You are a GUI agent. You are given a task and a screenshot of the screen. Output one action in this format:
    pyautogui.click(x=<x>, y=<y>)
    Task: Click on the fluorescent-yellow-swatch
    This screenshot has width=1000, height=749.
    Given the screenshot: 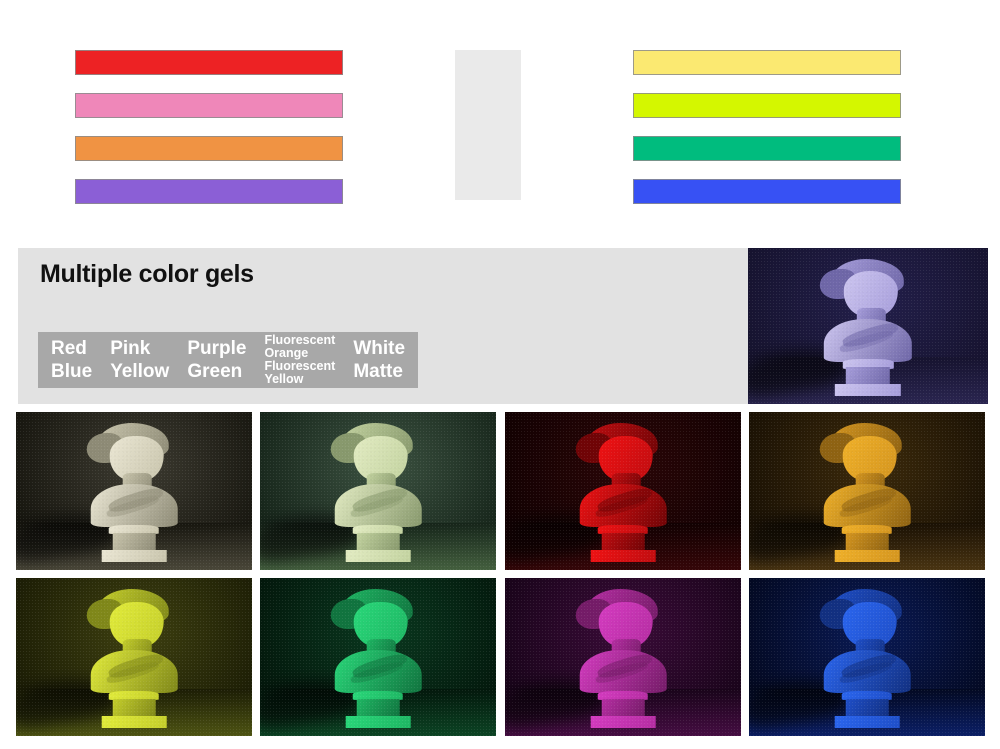 What is the action you would take?
    pyautogui.click(x=767, y=105)
    